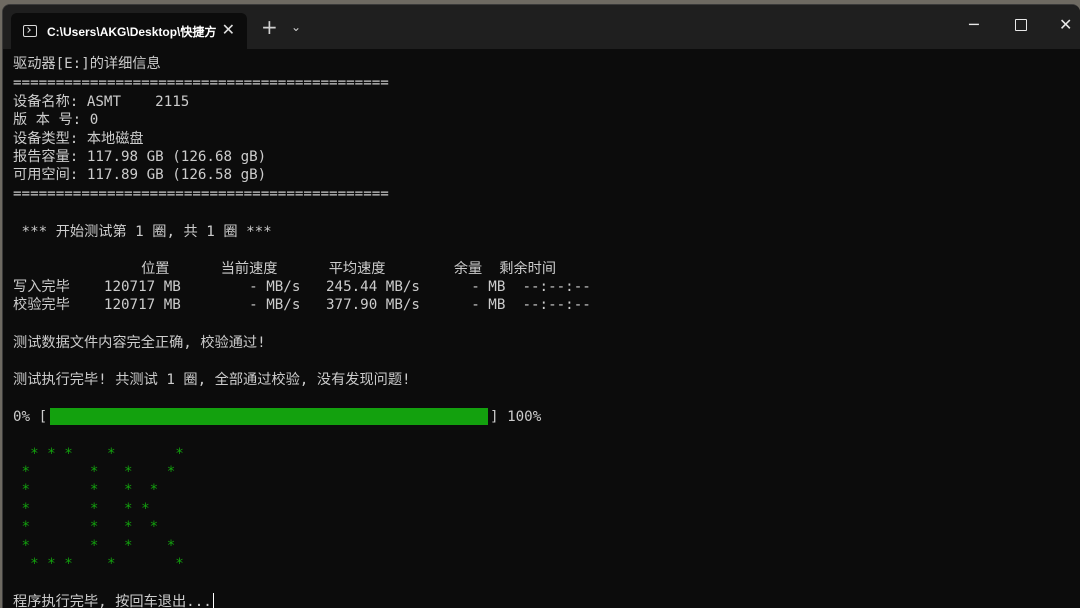 Image resolution: width=1080 pixels, height=608 pixels. What do you see at coordinates (213, 600) in the screenshot?
I see `text-cursor` at bounding box center [213, 600].